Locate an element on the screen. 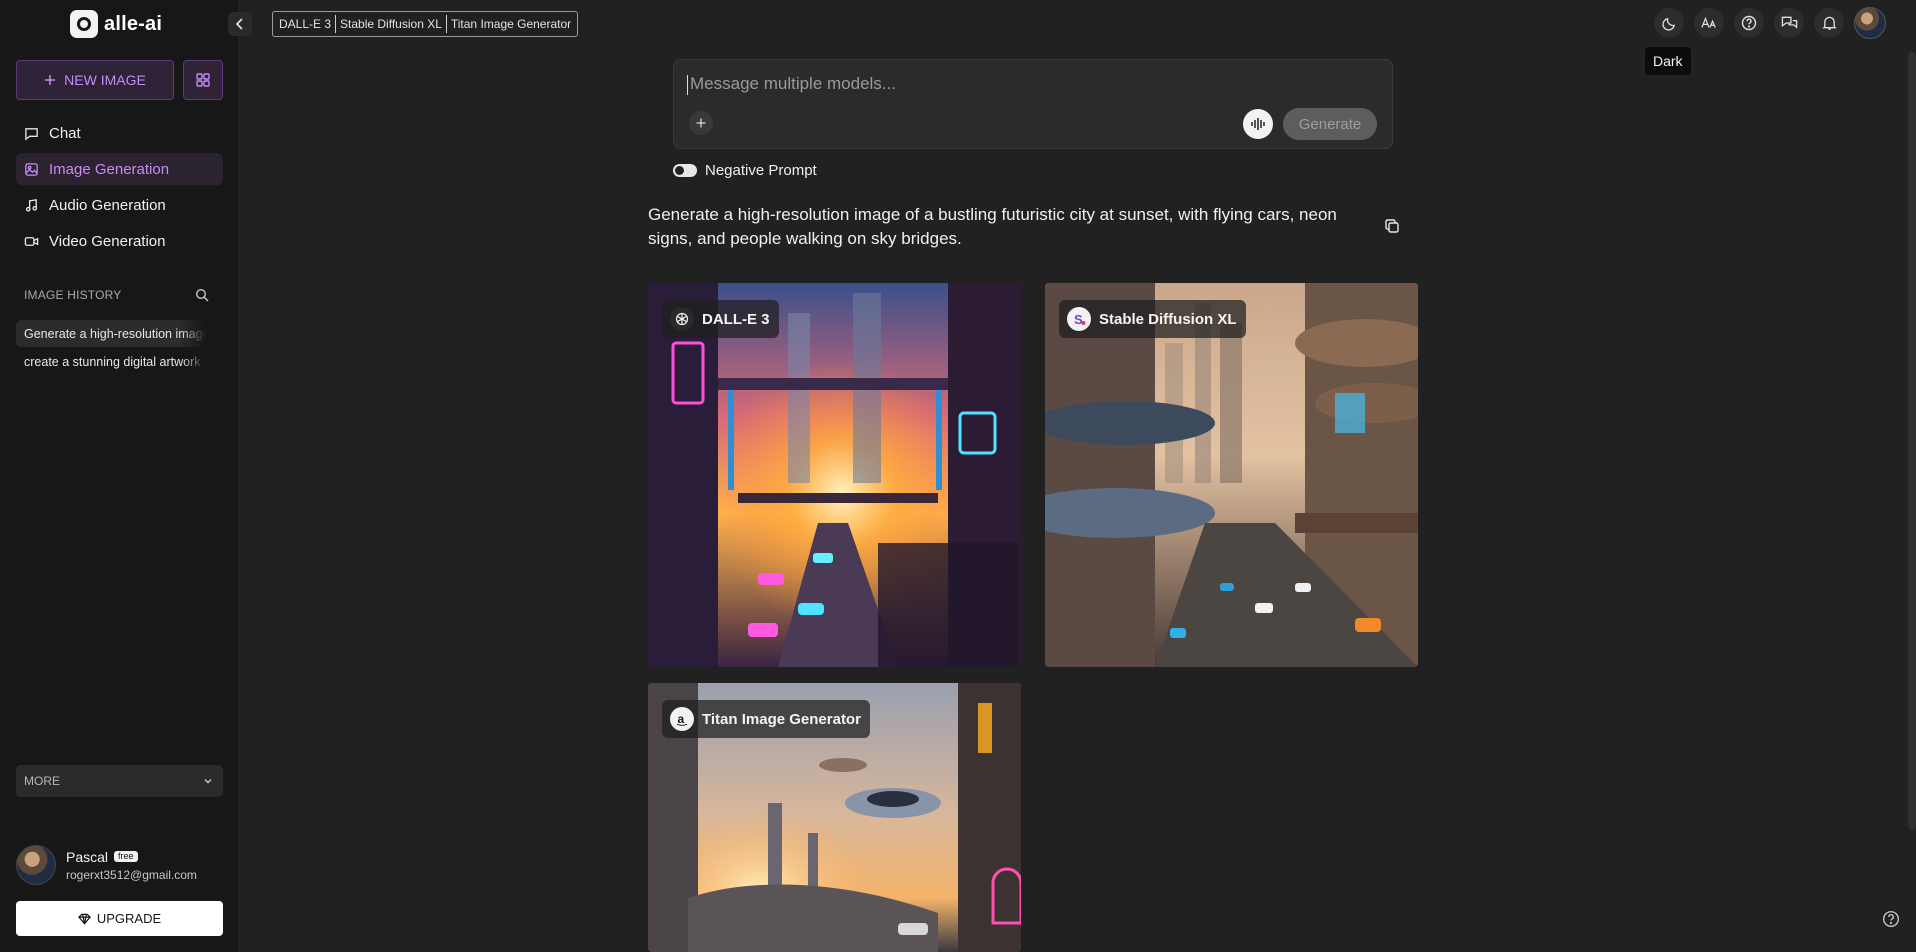 Image resolution: width=1916 pixels, height=952 pixels. model-label: DALL-E 3 is located at coordinates (720, 319).